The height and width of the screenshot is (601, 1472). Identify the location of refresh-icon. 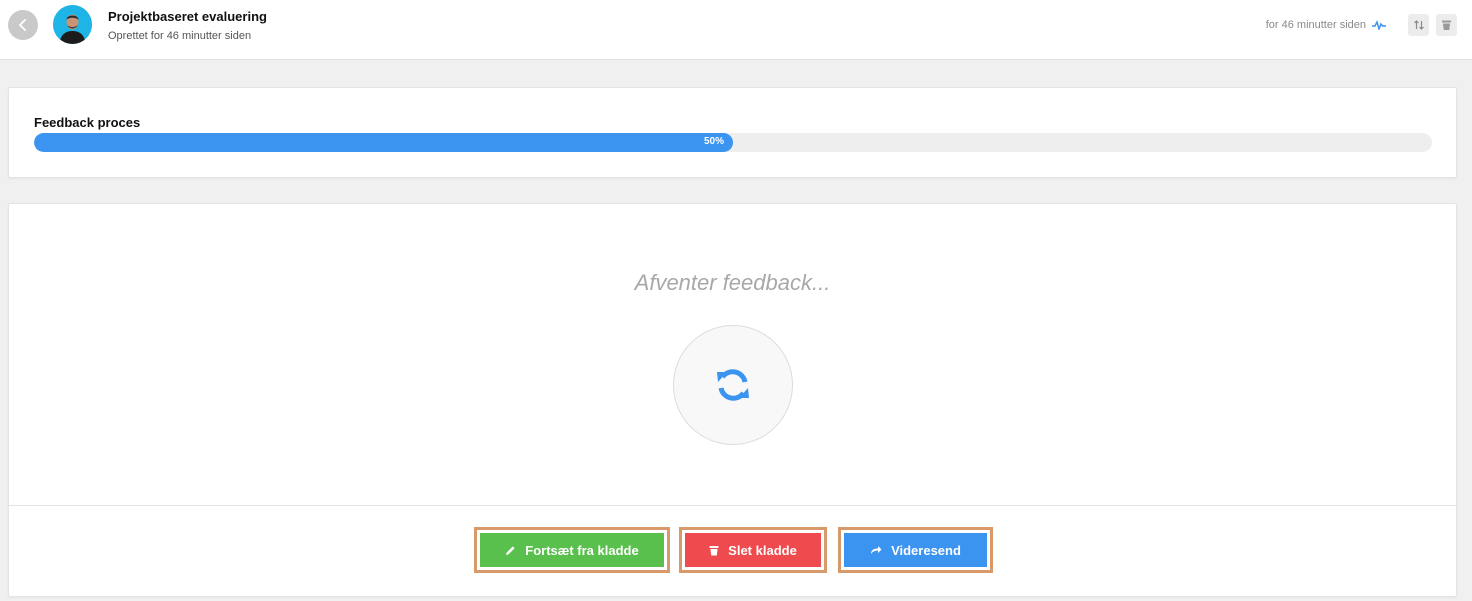
(733, 385).